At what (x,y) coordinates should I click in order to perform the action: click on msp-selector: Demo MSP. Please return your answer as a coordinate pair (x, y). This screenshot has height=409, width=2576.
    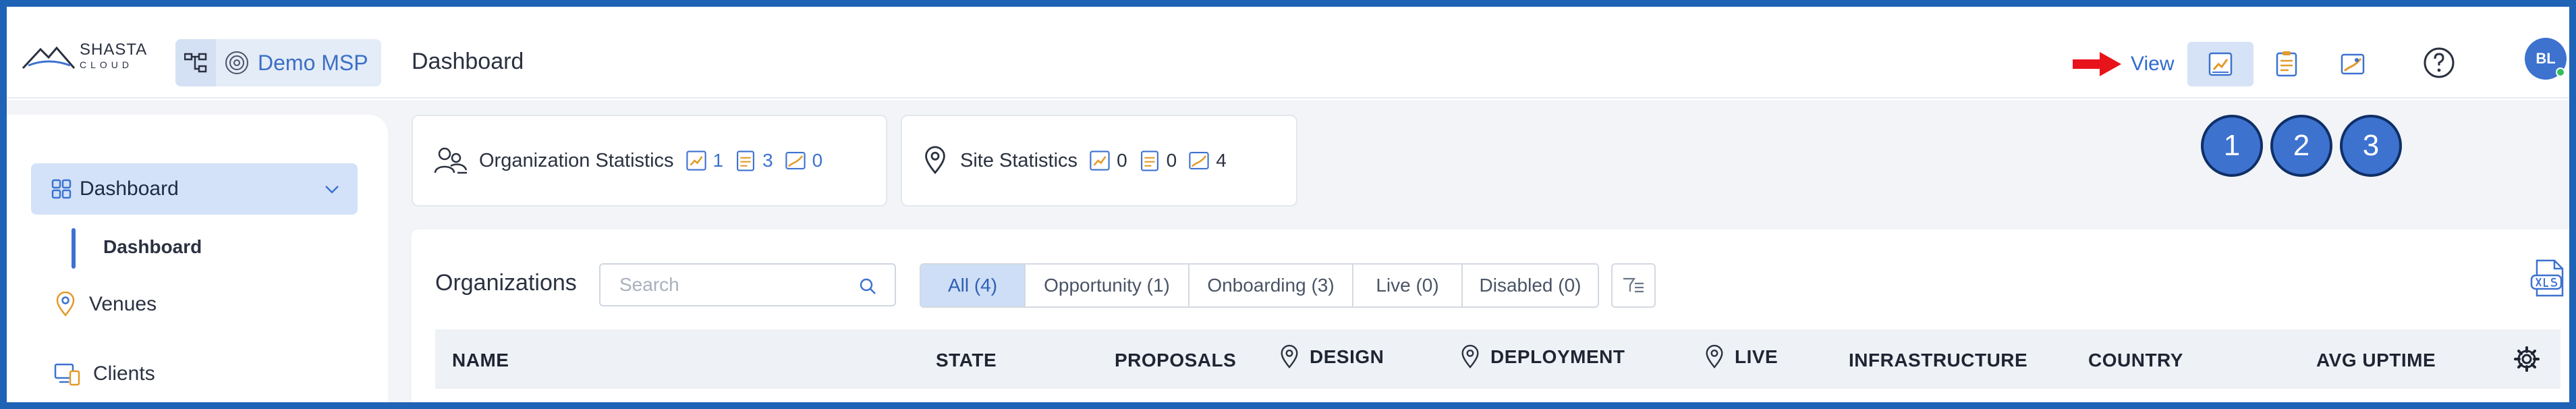
    Looking at the image, I should click on (278, 63).